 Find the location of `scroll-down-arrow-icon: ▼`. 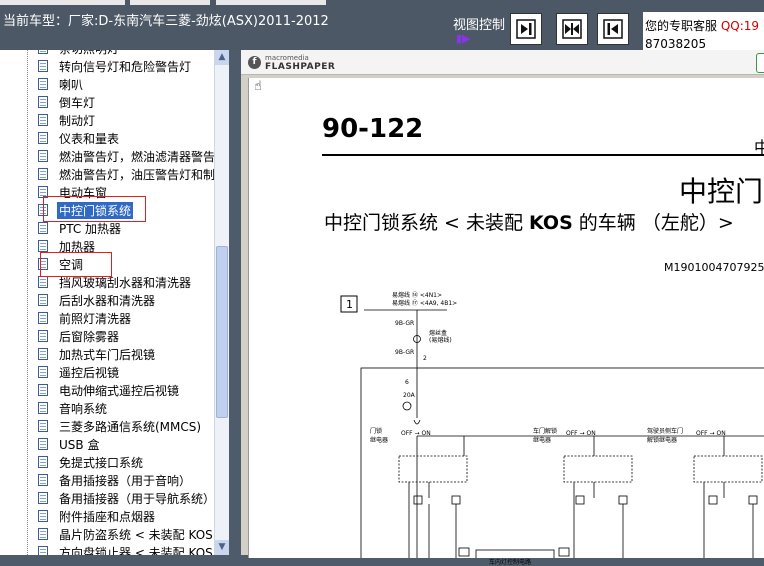

scroll-down-arrow-icon: ▼ is located at coordinates (222, 547).